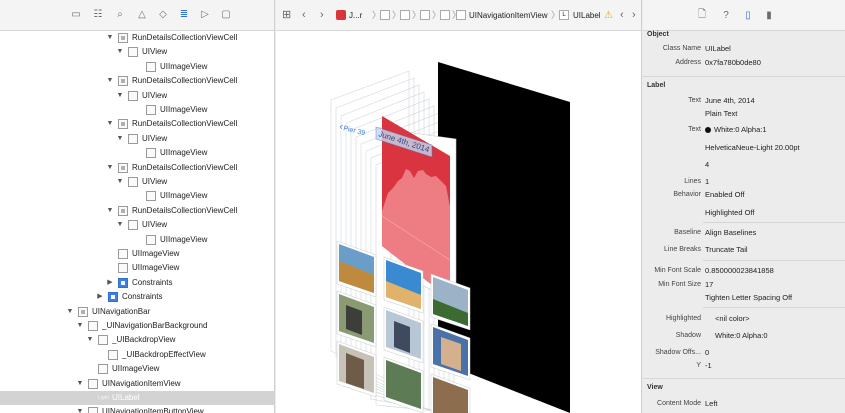 The image size is (845, 413). Describe the element at coordinates (748, 15) in the screenshot. I see `object-icon: ▯` at that location.